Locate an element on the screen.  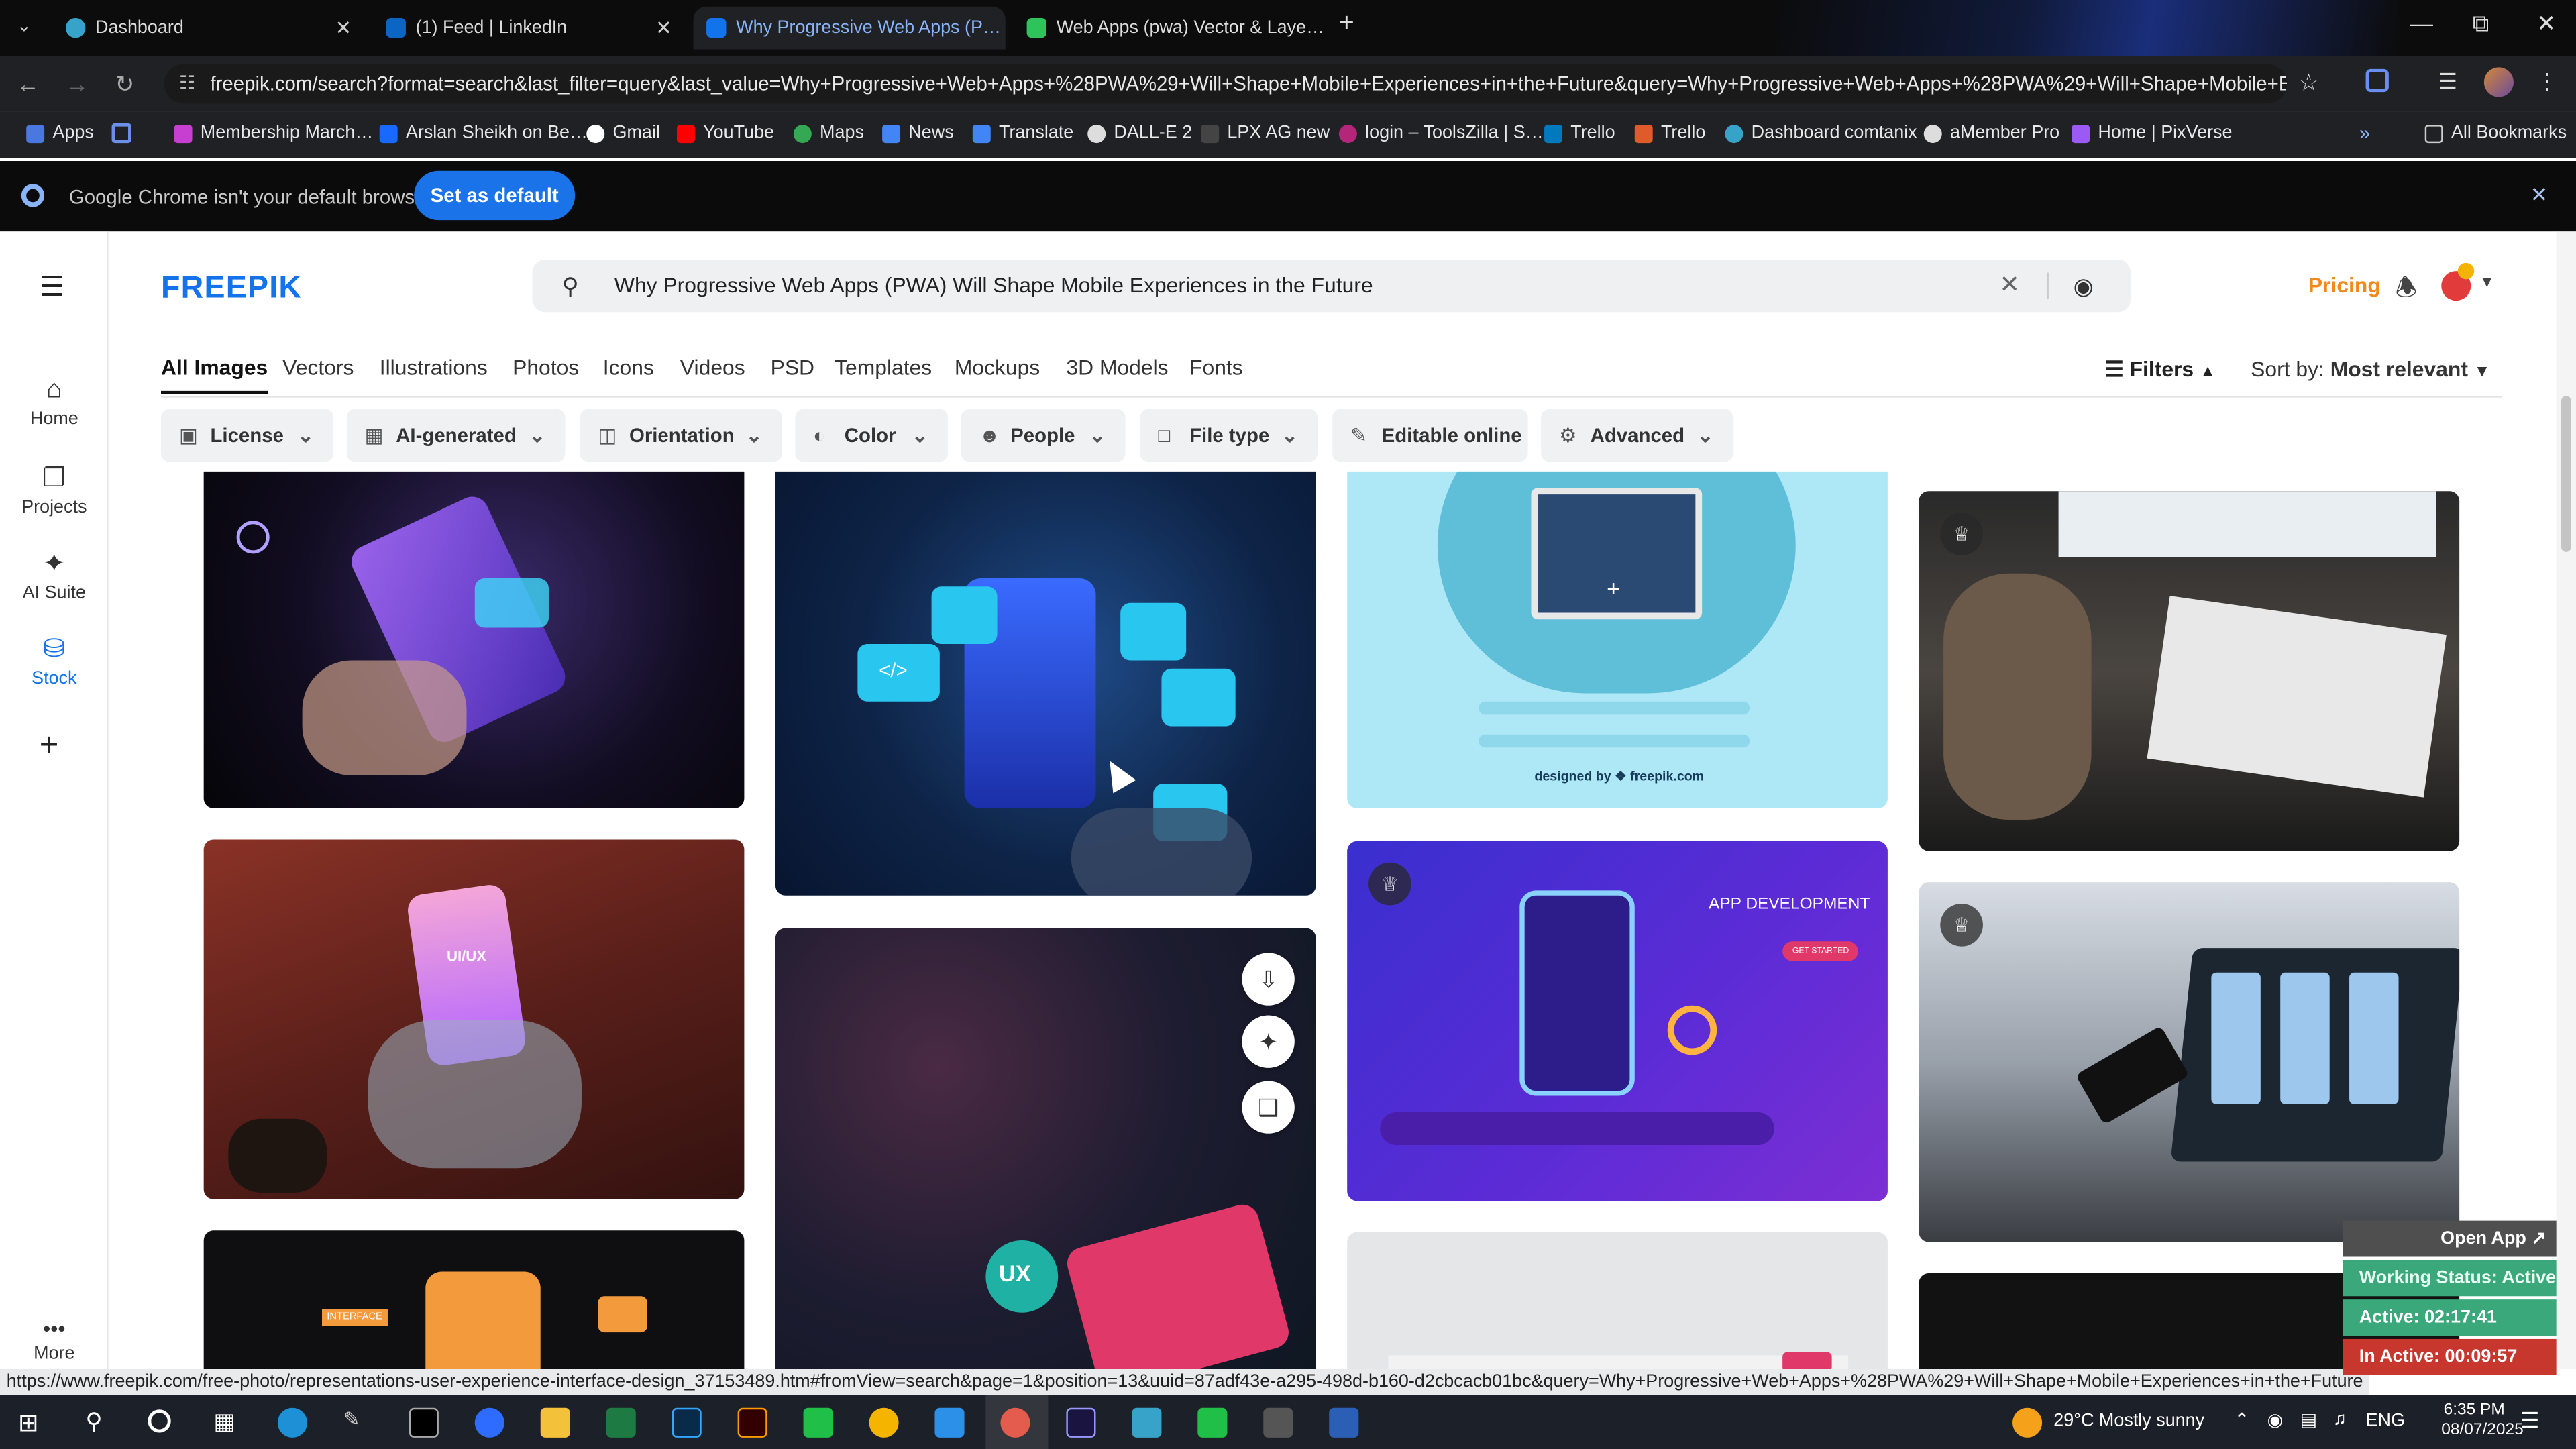
bookmark-youtube: YouTube is located at coordinates (725, 133).